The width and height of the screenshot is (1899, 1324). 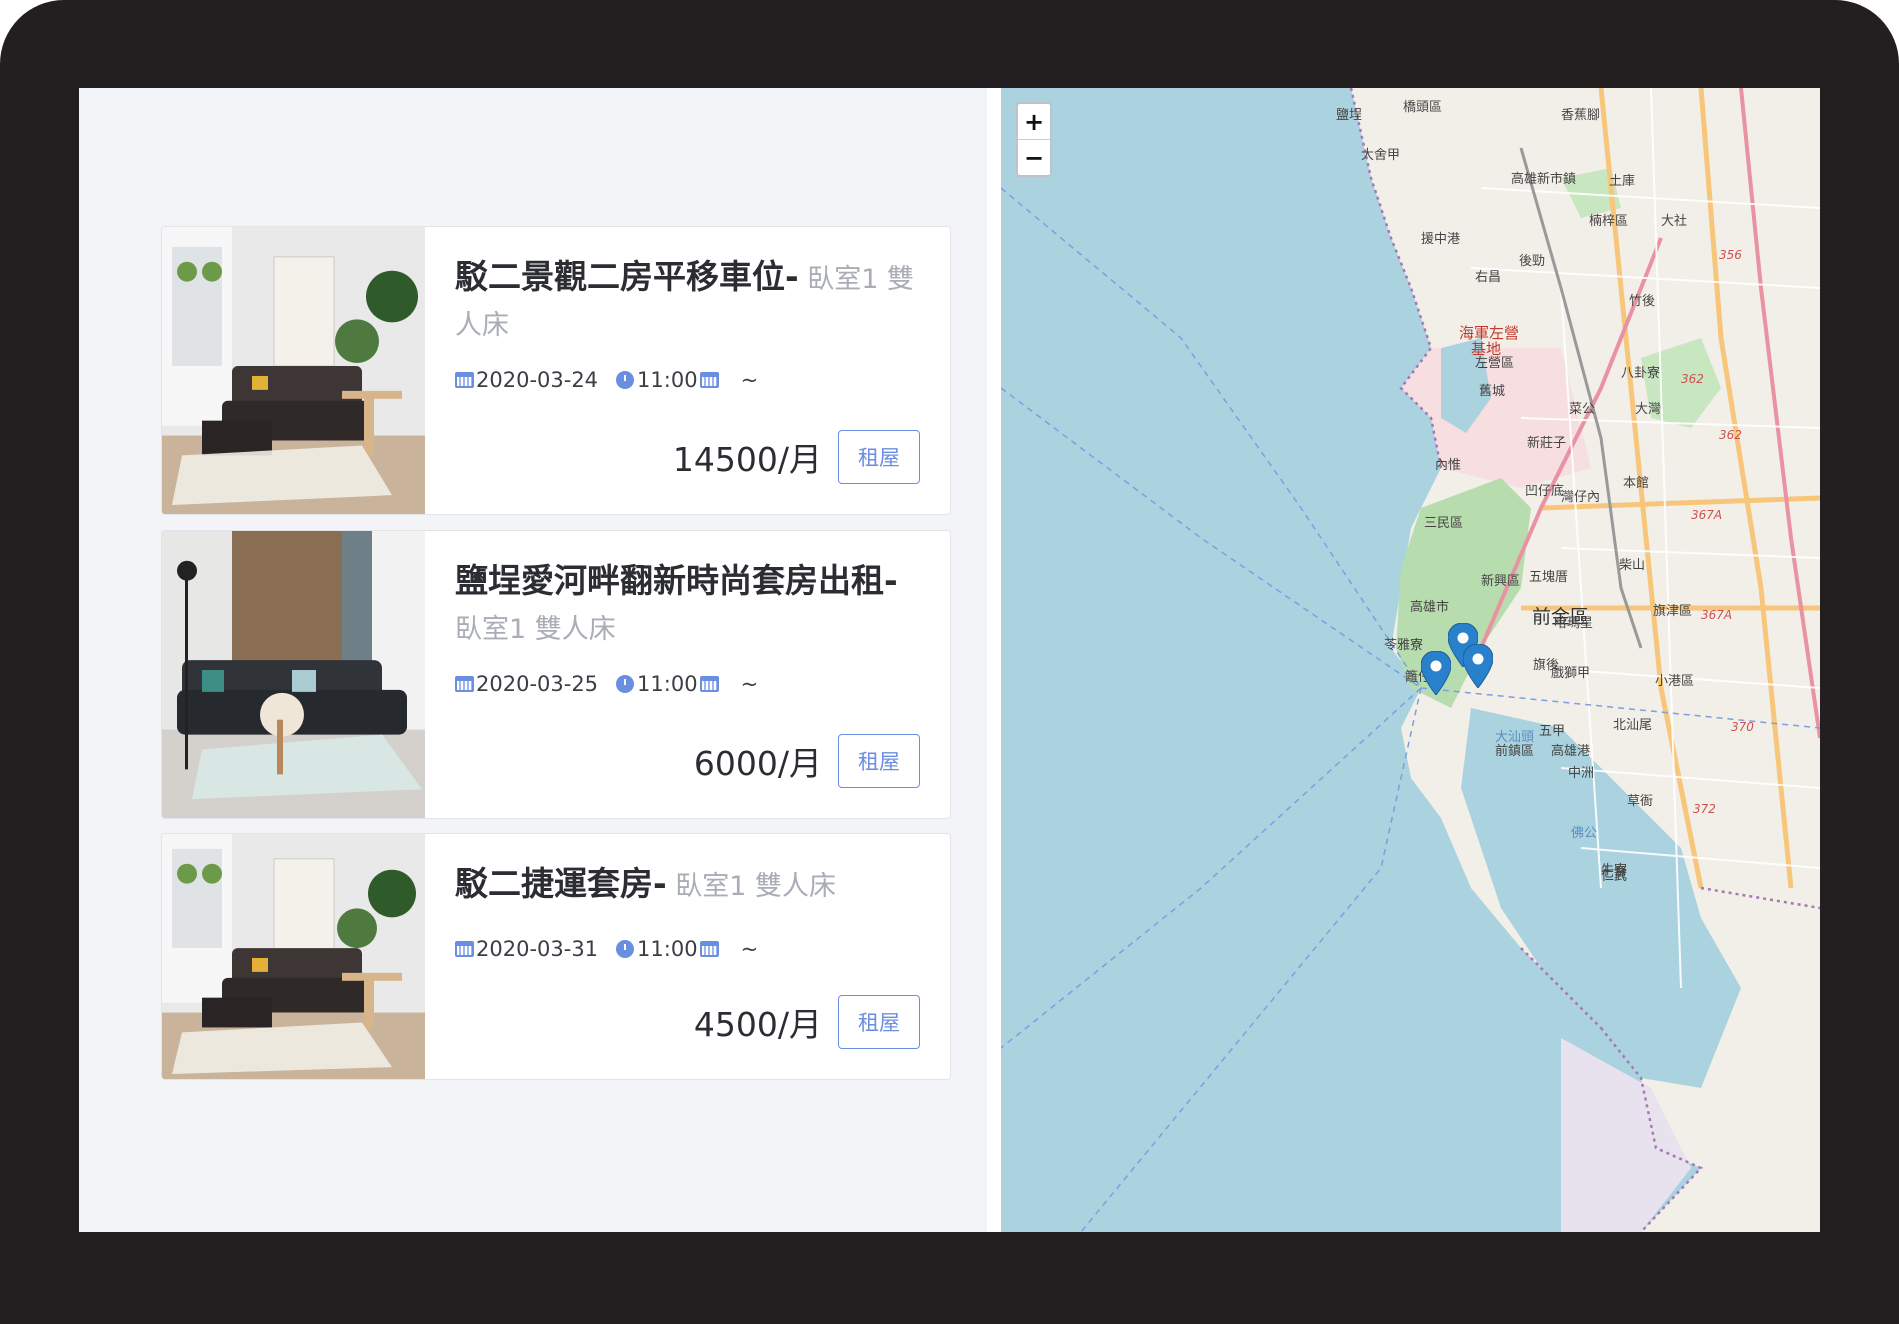 What do you see at coordinates (1404, 645) in the screenshot?
I see `map-place-label: 苓雅寮` at bounding box center [1404, 645].